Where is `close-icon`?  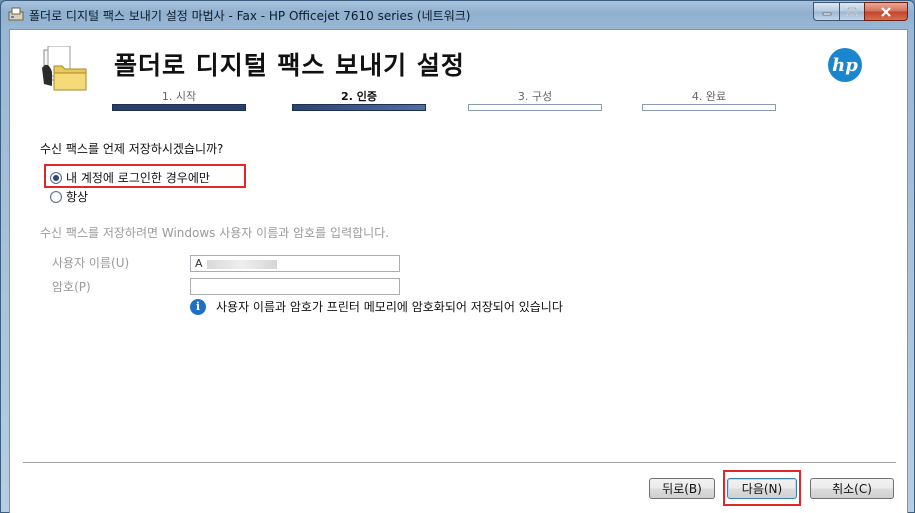
close-icon is located at coordinates (886, 11).